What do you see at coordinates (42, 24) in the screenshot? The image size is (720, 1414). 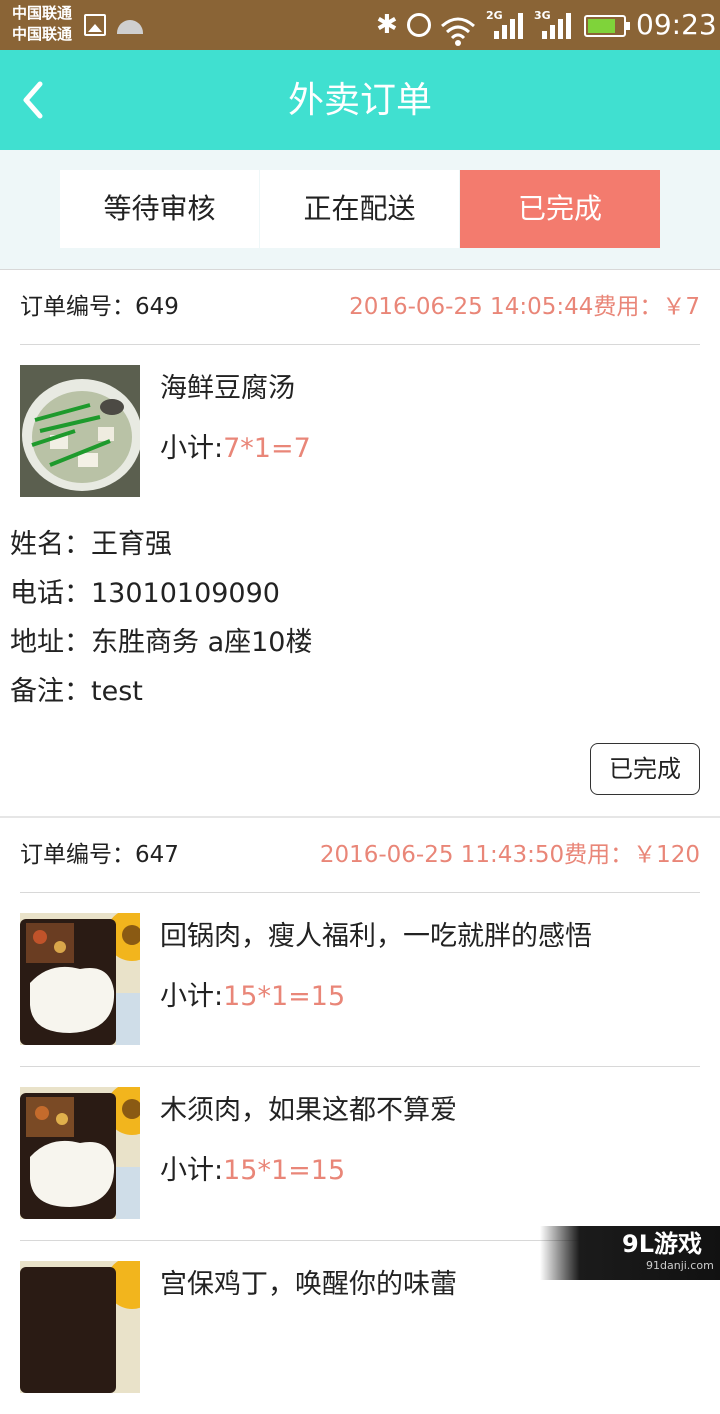 I see `carrier-labels: 中国联通 中国联通` at bounding box center [42, 24].